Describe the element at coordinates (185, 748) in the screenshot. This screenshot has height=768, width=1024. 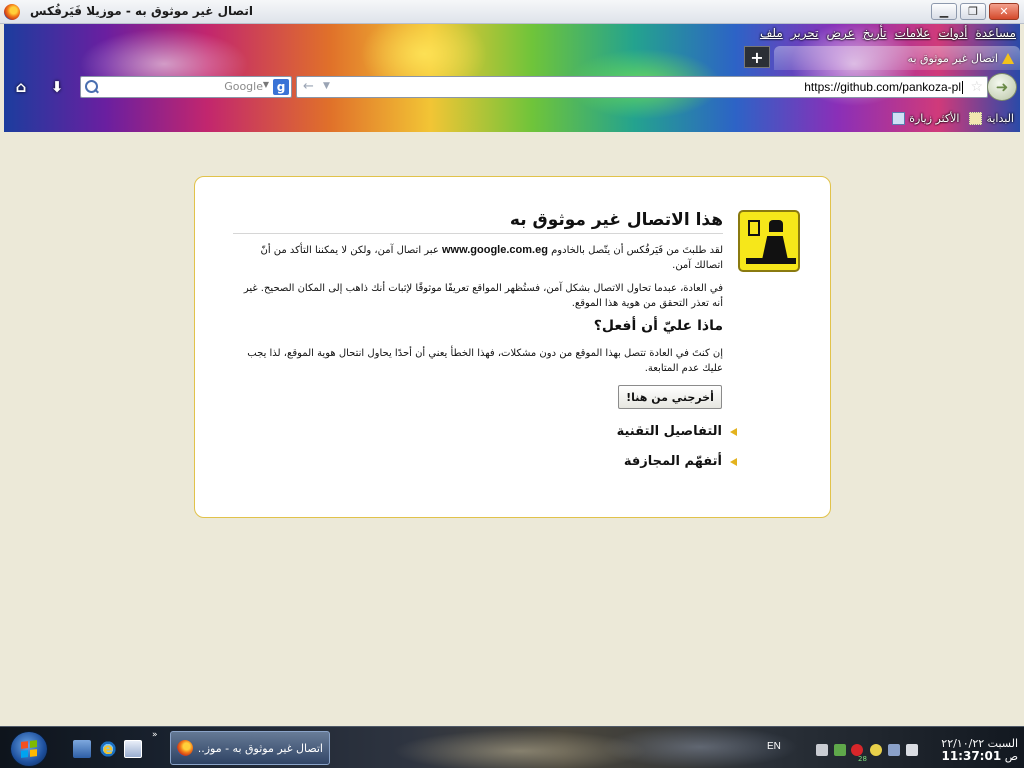
I see `firefox-icon` at that location.